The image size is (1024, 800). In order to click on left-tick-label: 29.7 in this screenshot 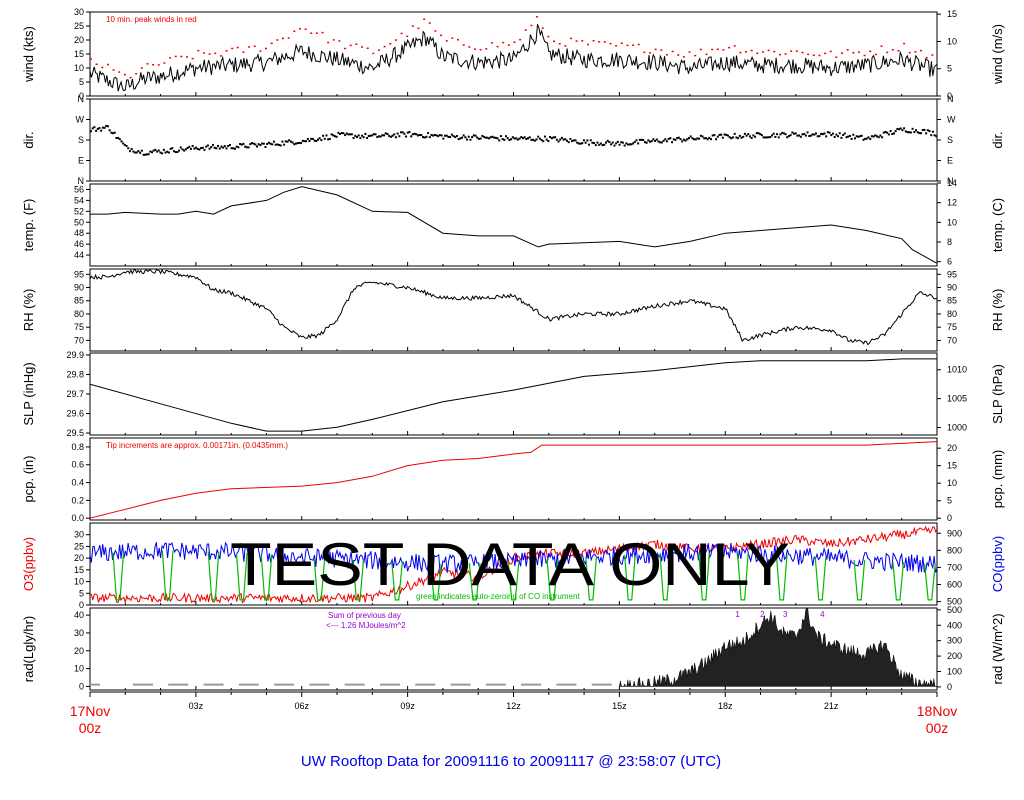, I will do `click(75, 394)`.